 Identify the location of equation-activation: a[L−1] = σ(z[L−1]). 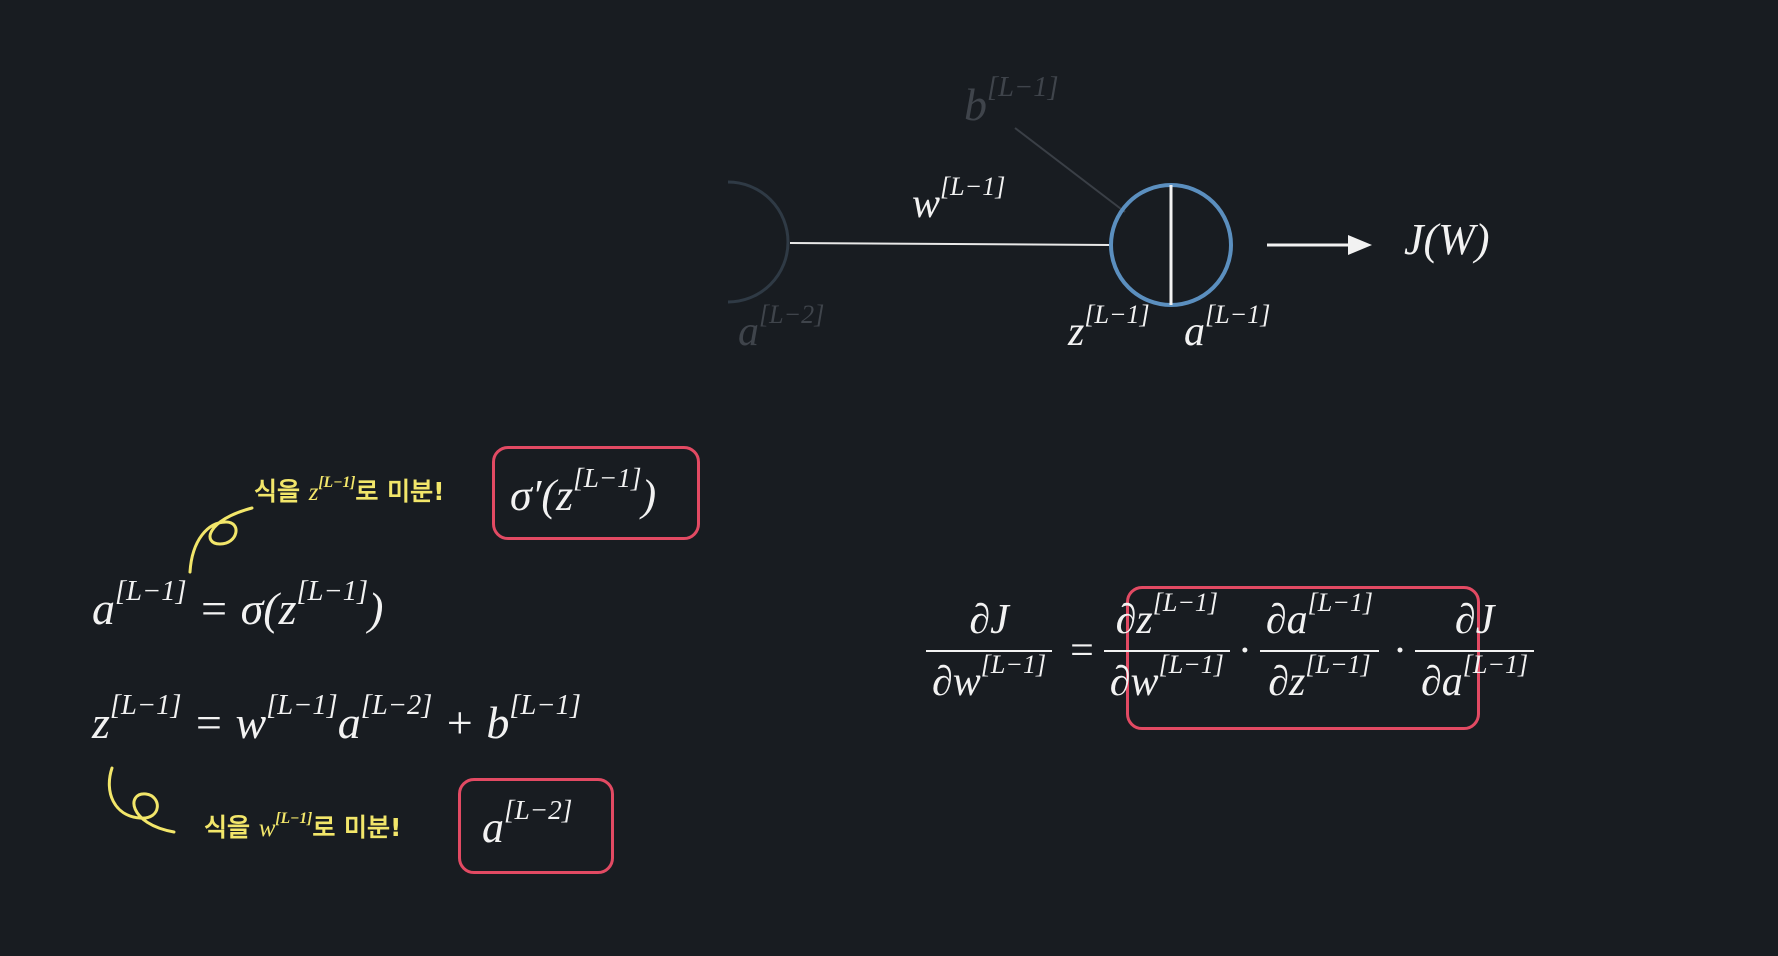
(238, 606).